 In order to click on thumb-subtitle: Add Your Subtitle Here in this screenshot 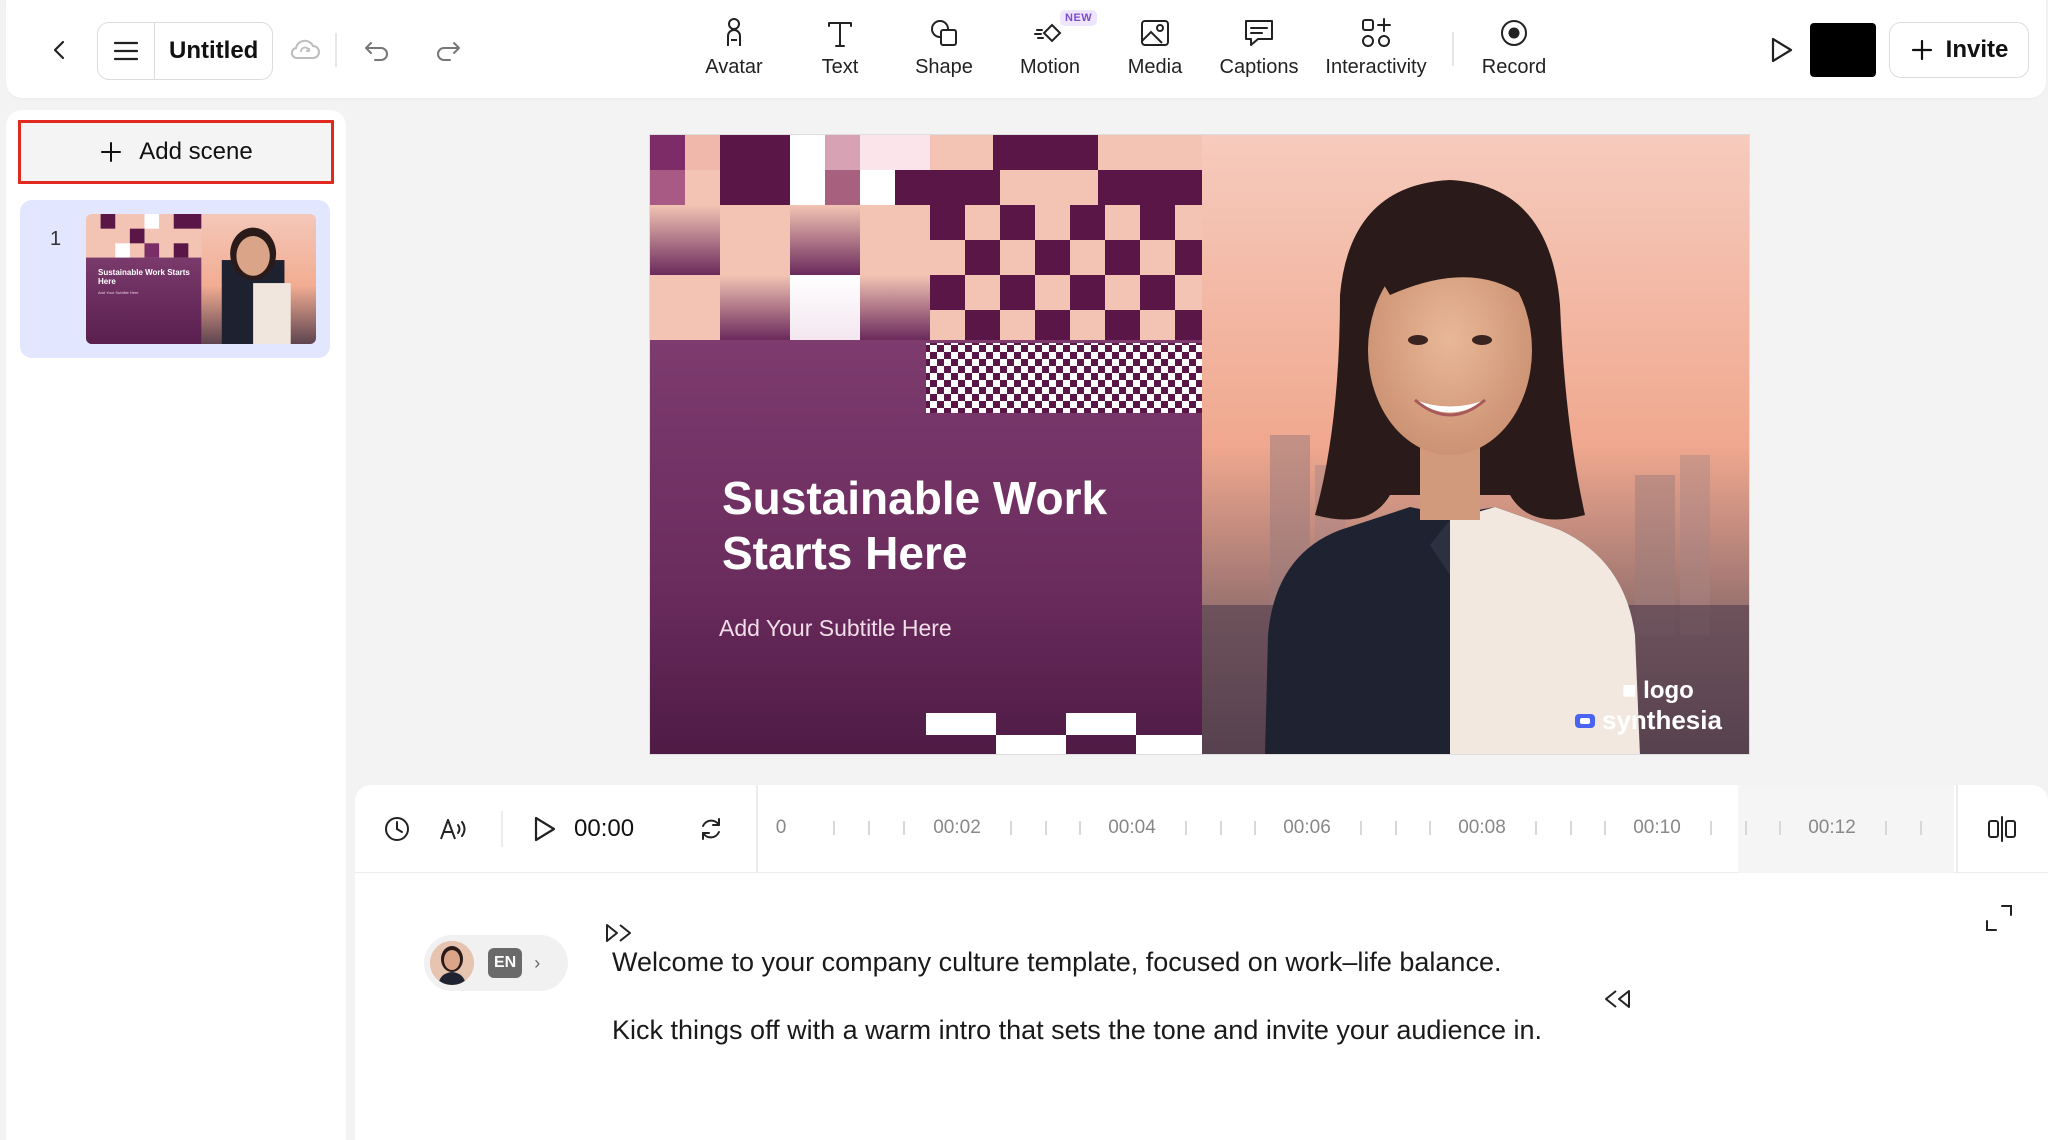, I will do `click(118, 292)`.